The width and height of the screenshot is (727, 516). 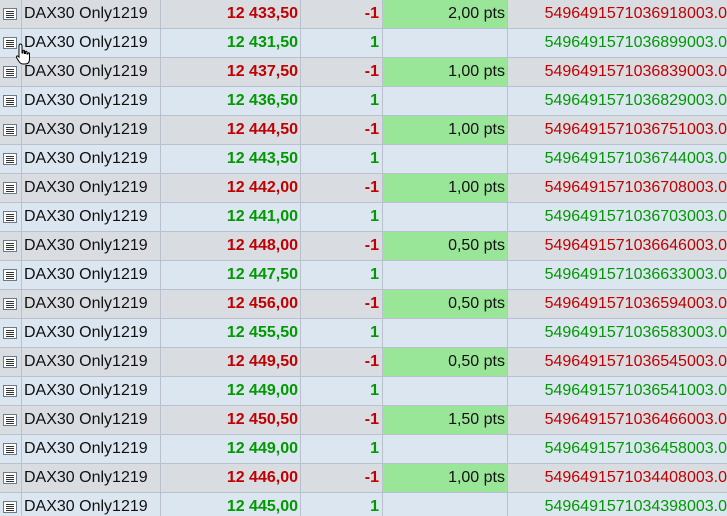 I want to click on order-id-cell: 5496491571036541003.0, so click(x=635, y=390).